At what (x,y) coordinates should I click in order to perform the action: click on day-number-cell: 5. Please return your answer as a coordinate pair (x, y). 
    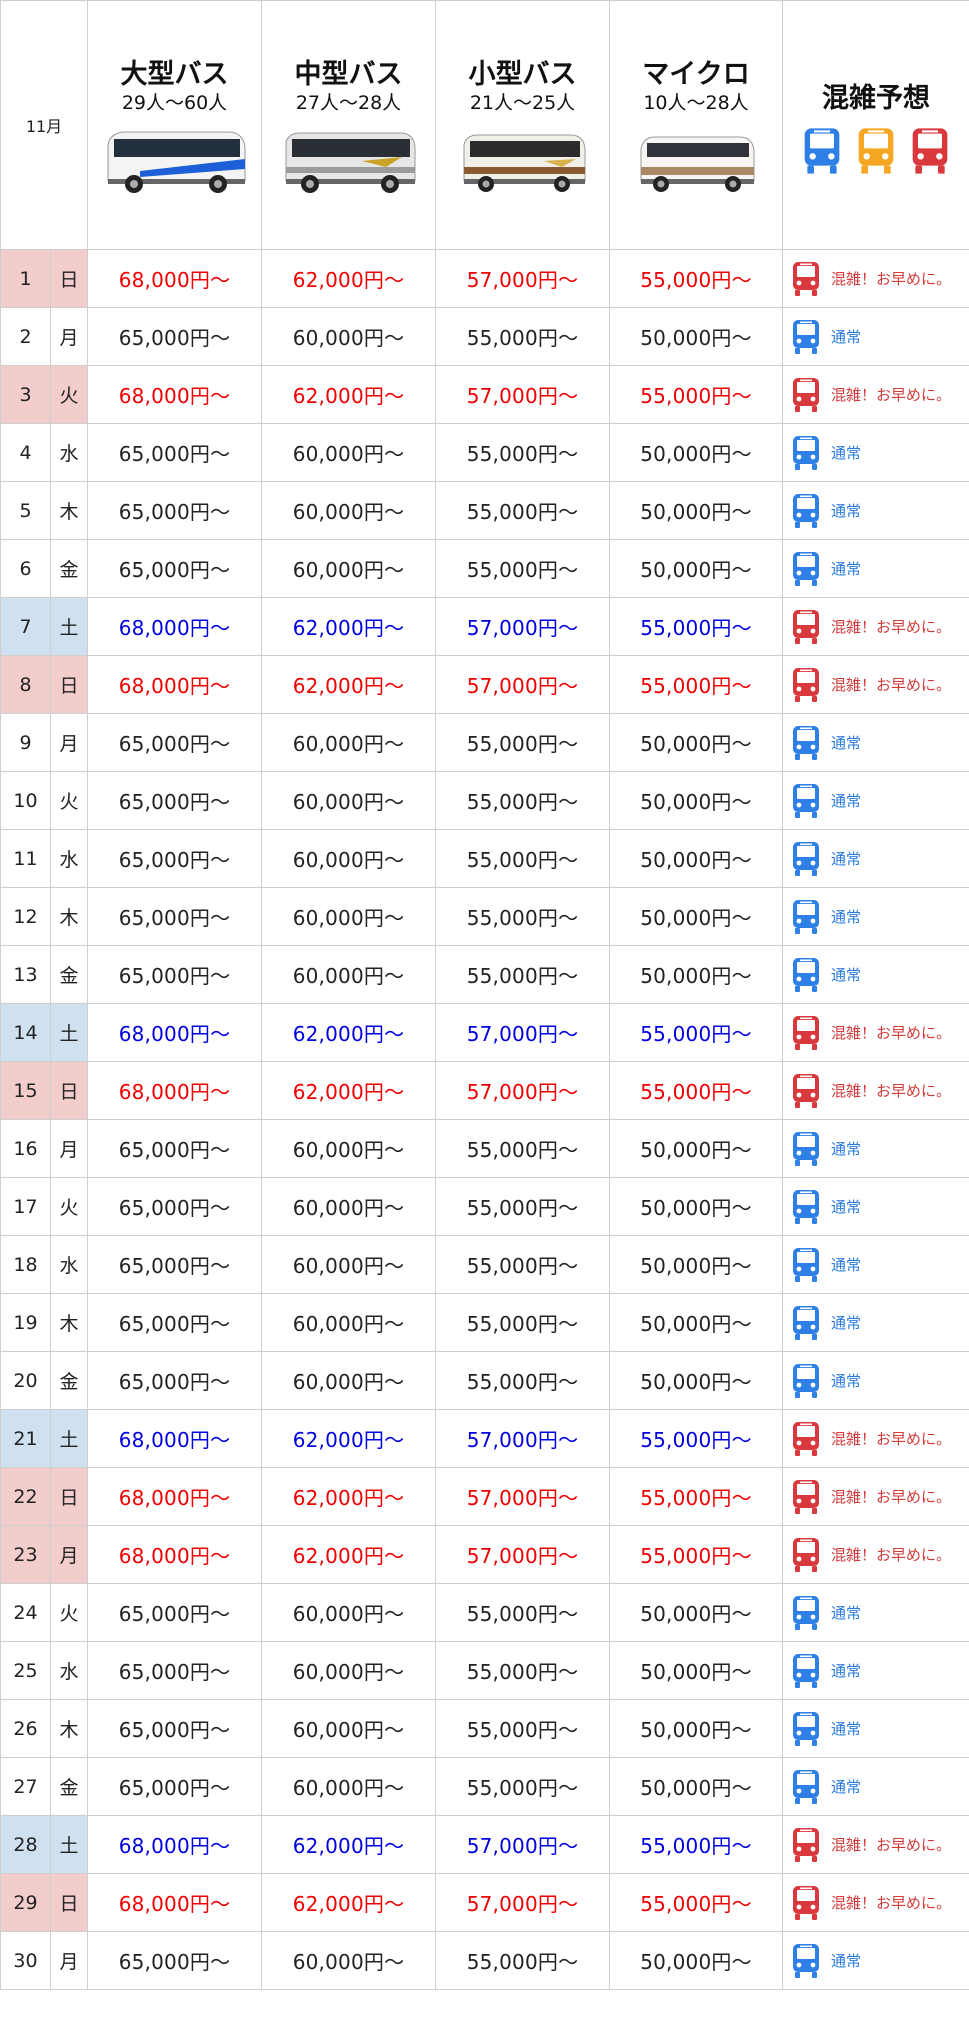
    Looking at the image, I should click on (26, 511).